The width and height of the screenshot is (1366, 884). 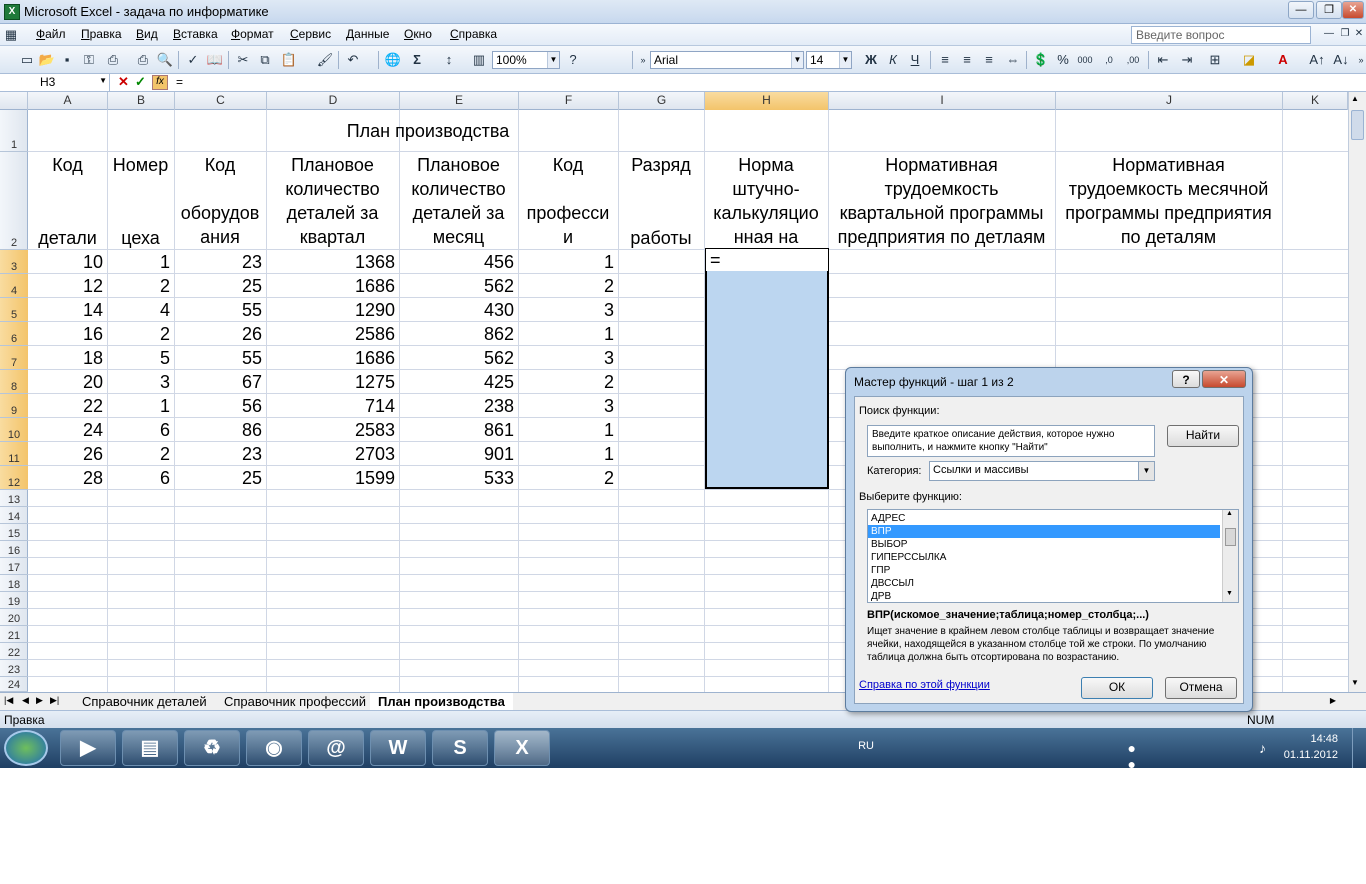 I want to click on cell: 901, so click(x=458, y=454).